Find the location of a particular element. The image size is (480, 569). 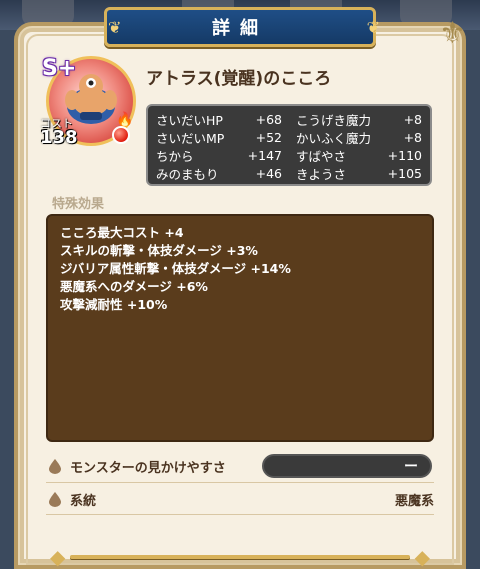

special-effects-title: 特殊効果 is located at coordinates (78, 204).